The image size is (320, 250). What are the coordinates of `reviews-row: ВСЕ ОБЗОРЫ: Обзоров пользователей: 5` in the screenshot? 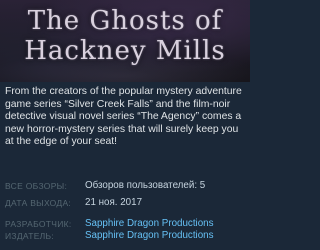 It's located at (125, 186).